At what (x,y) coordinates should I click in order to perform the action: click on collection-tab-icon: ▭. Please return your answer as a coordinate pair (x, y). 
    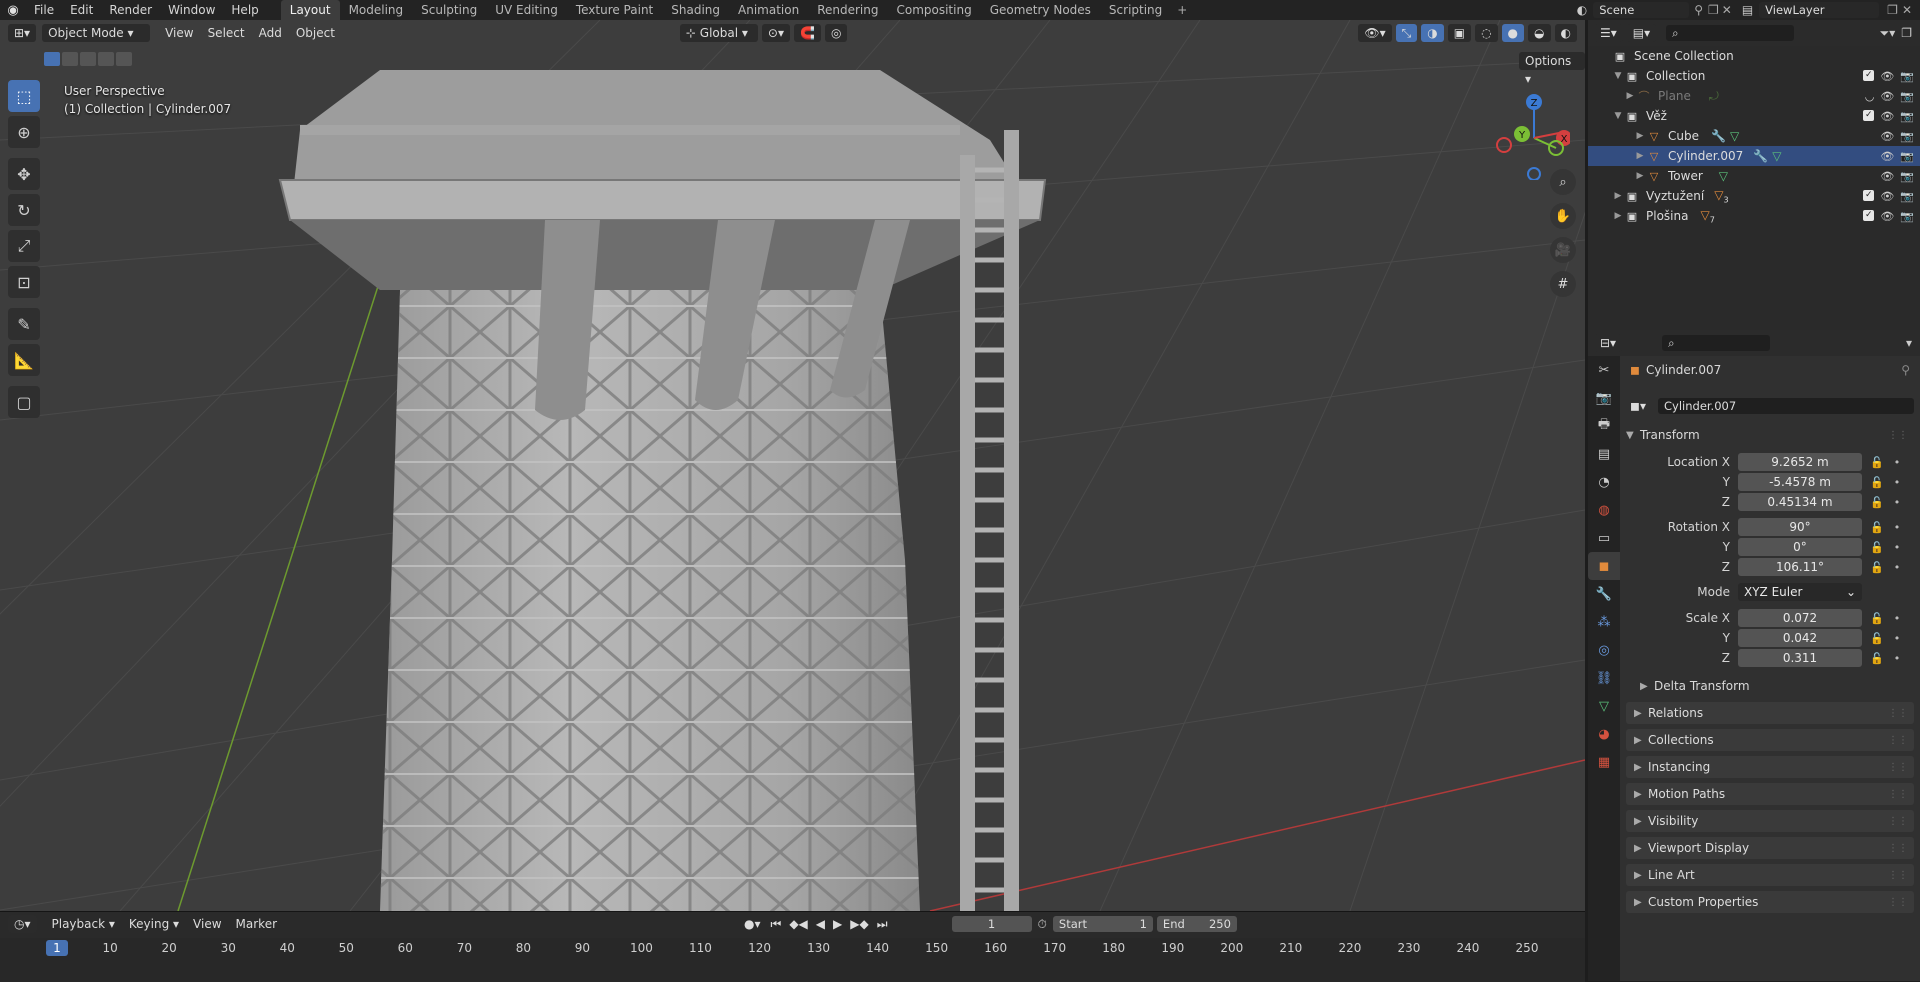
    Looking at the image, I should click on (1604, 538).